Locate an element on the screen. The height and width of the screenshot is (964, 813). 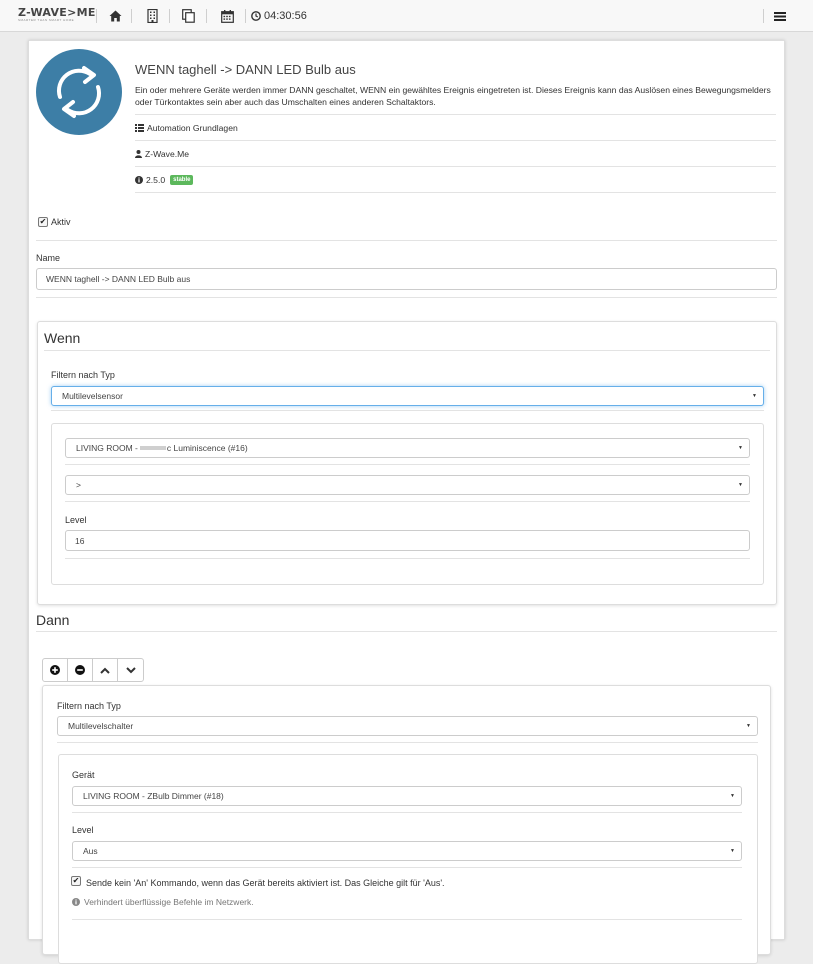
dann-filter-select: Multilevelschalter ▼ is located at coordinates (407, 726).